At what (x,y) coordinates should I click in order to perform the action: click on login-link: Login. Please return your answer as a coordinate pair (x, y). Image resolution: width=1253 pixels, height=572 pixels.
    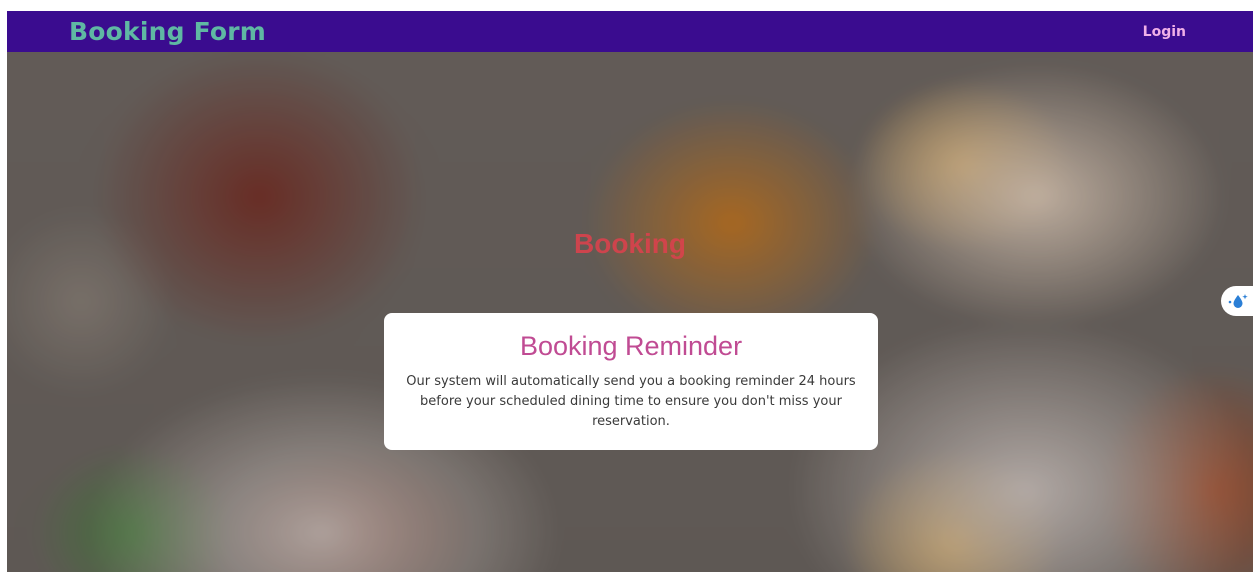
    Looking at the image, I should click on (1164, 32).